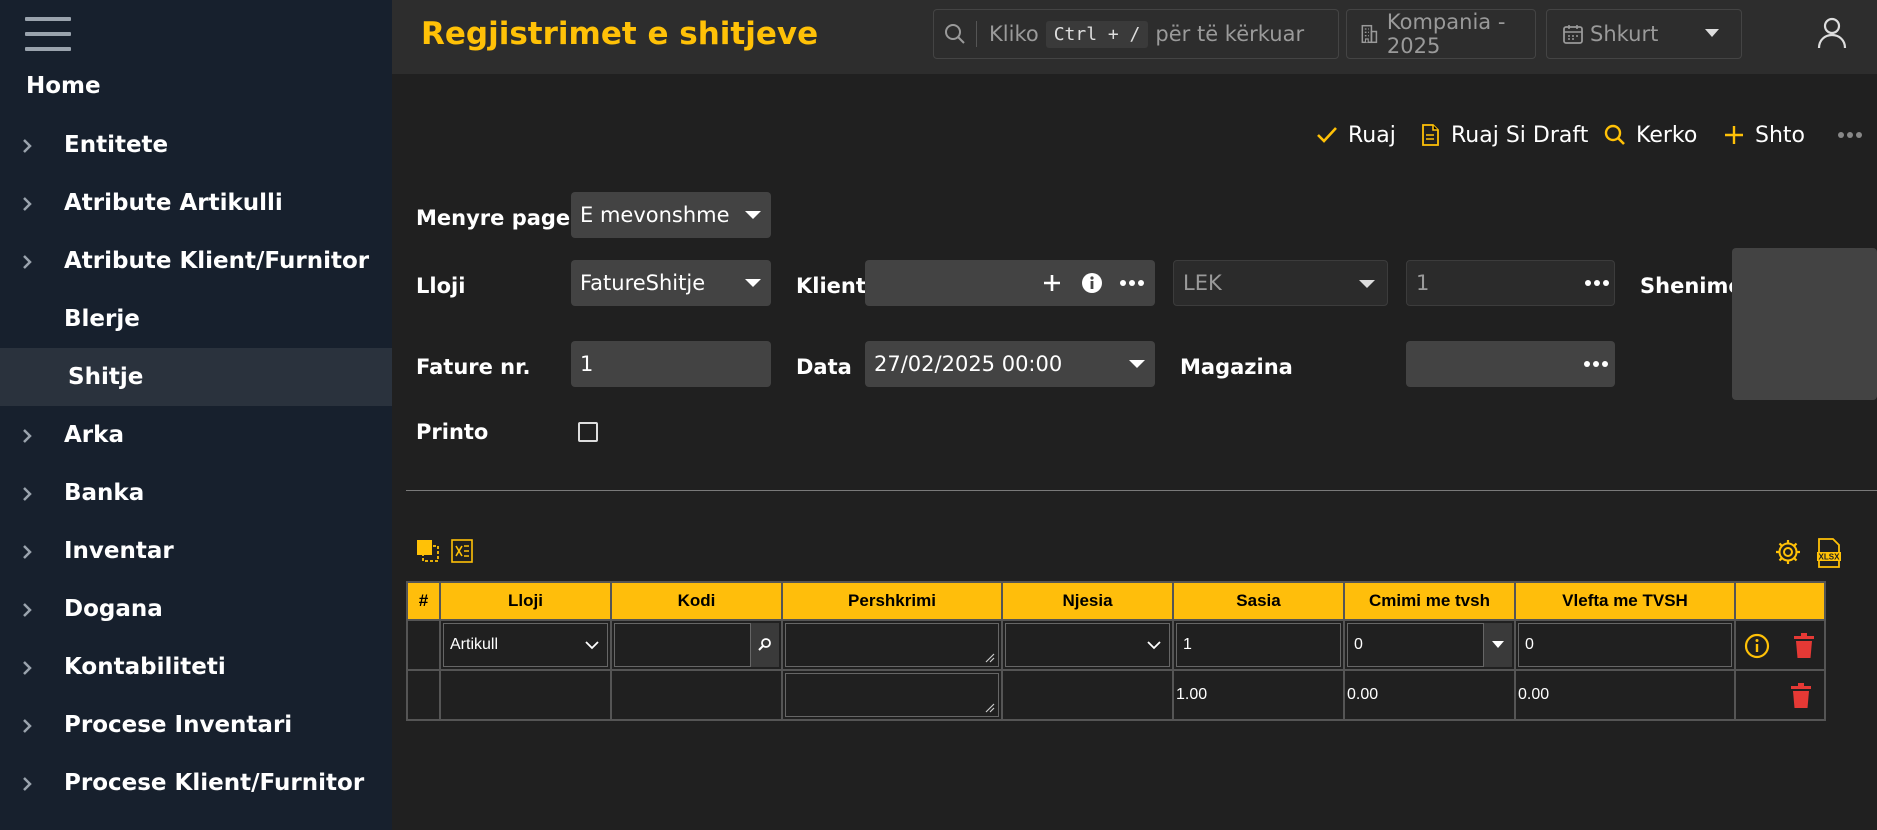 The height and width of the screenshot is (830, 1877). I want to click on quantity-input: 1, so click(1258, 645).